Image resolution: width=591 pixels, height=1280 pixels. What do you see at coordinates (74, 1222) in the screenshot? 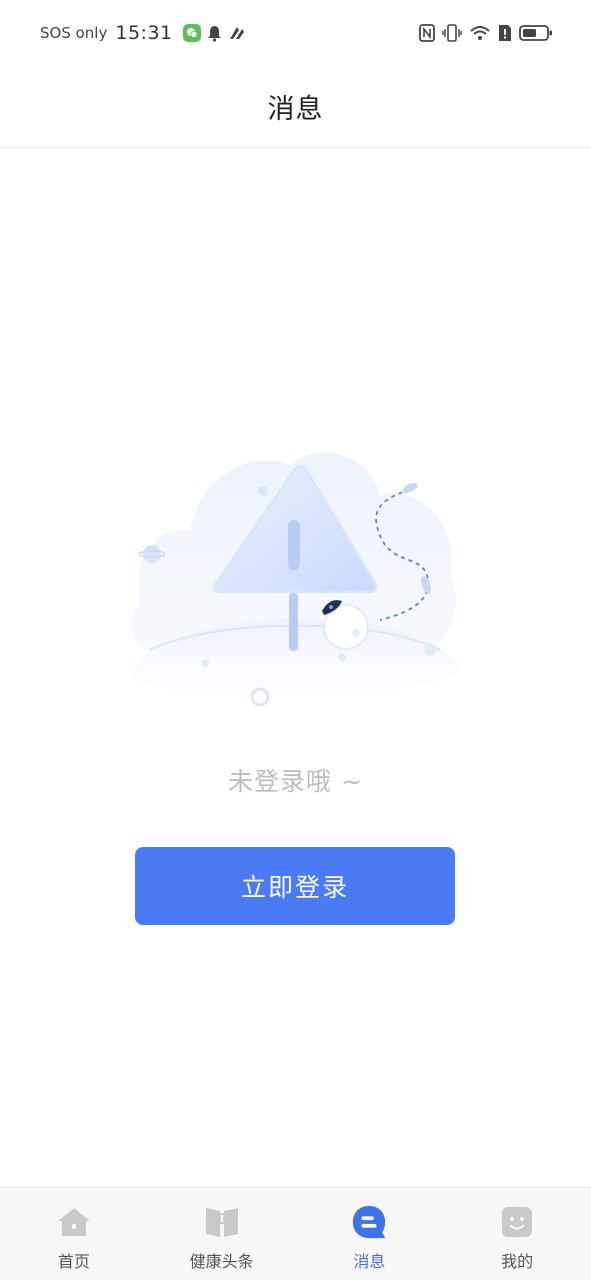
I see `home-icon` at bounding box center [74, 1222].